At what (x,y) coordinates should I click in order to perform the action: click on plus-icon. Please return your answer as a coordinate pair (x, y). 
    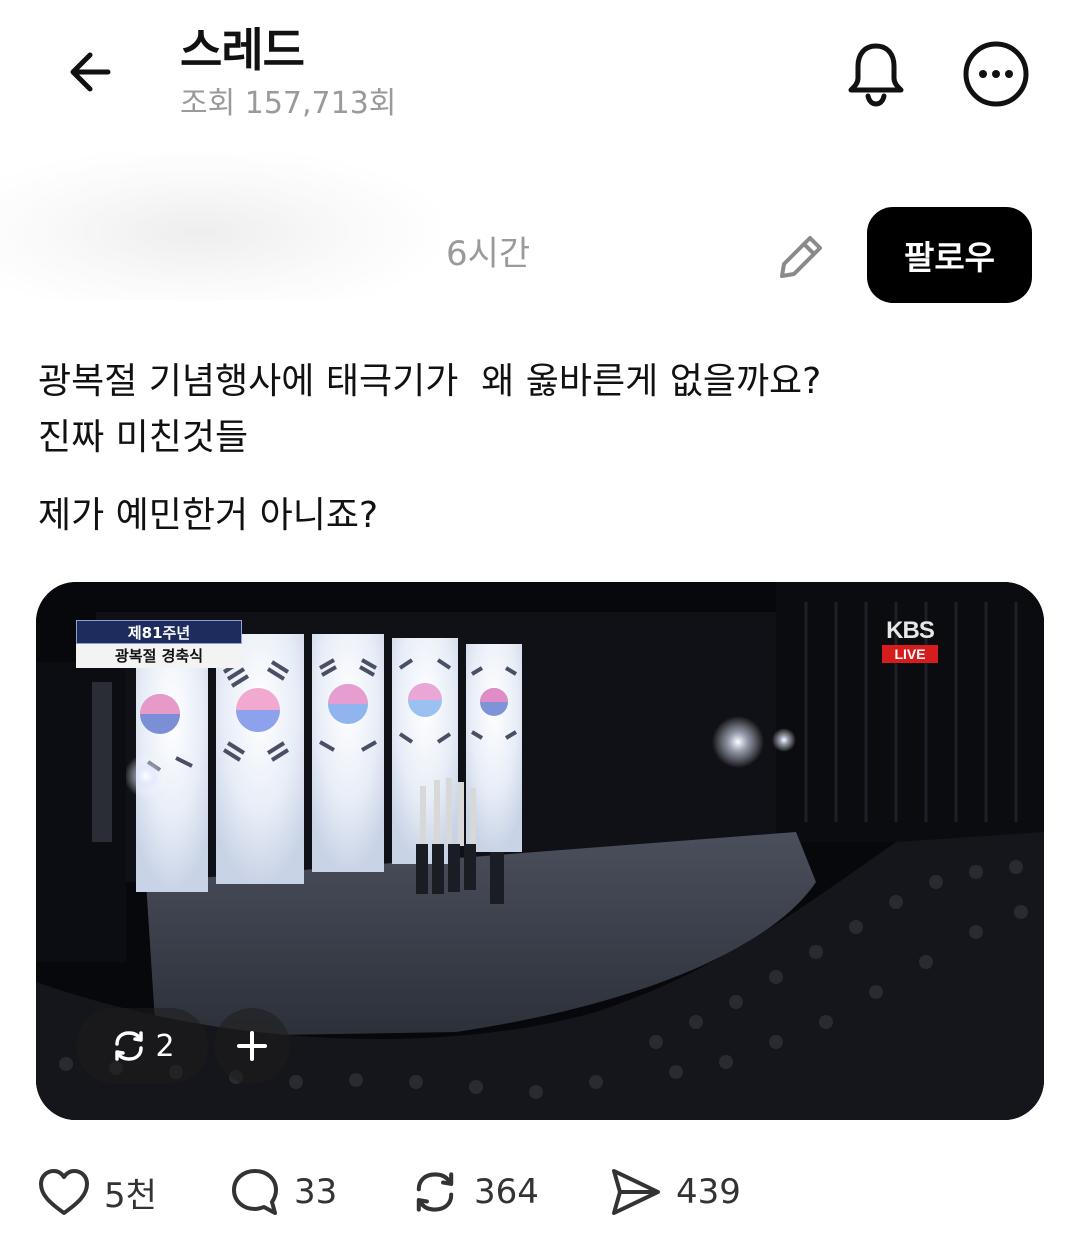
    Looking at the image, I should click on (252, 1046).